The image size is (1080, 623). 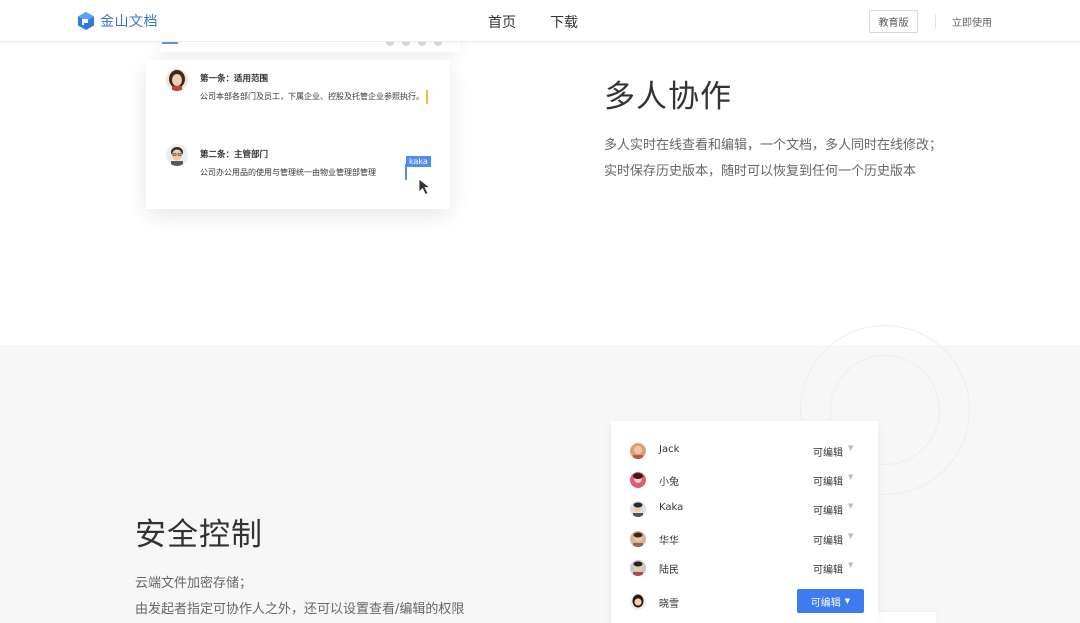 What do you see at coordinates (564, 22) in the screenshot?
I see `nav-download: 下载` at bounding box center [564, 22].